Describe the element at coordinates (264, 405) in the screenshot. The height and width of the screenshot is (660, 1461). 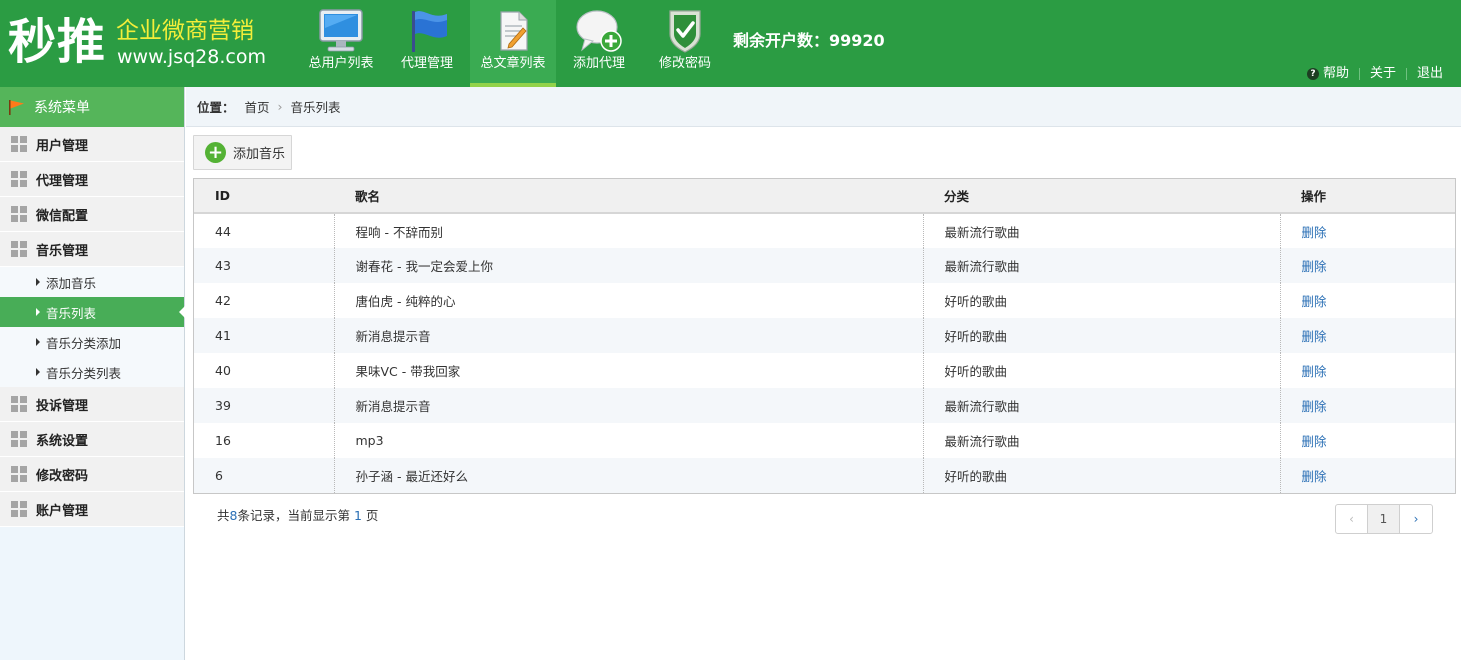
I see `cell-id: 39` at that location.